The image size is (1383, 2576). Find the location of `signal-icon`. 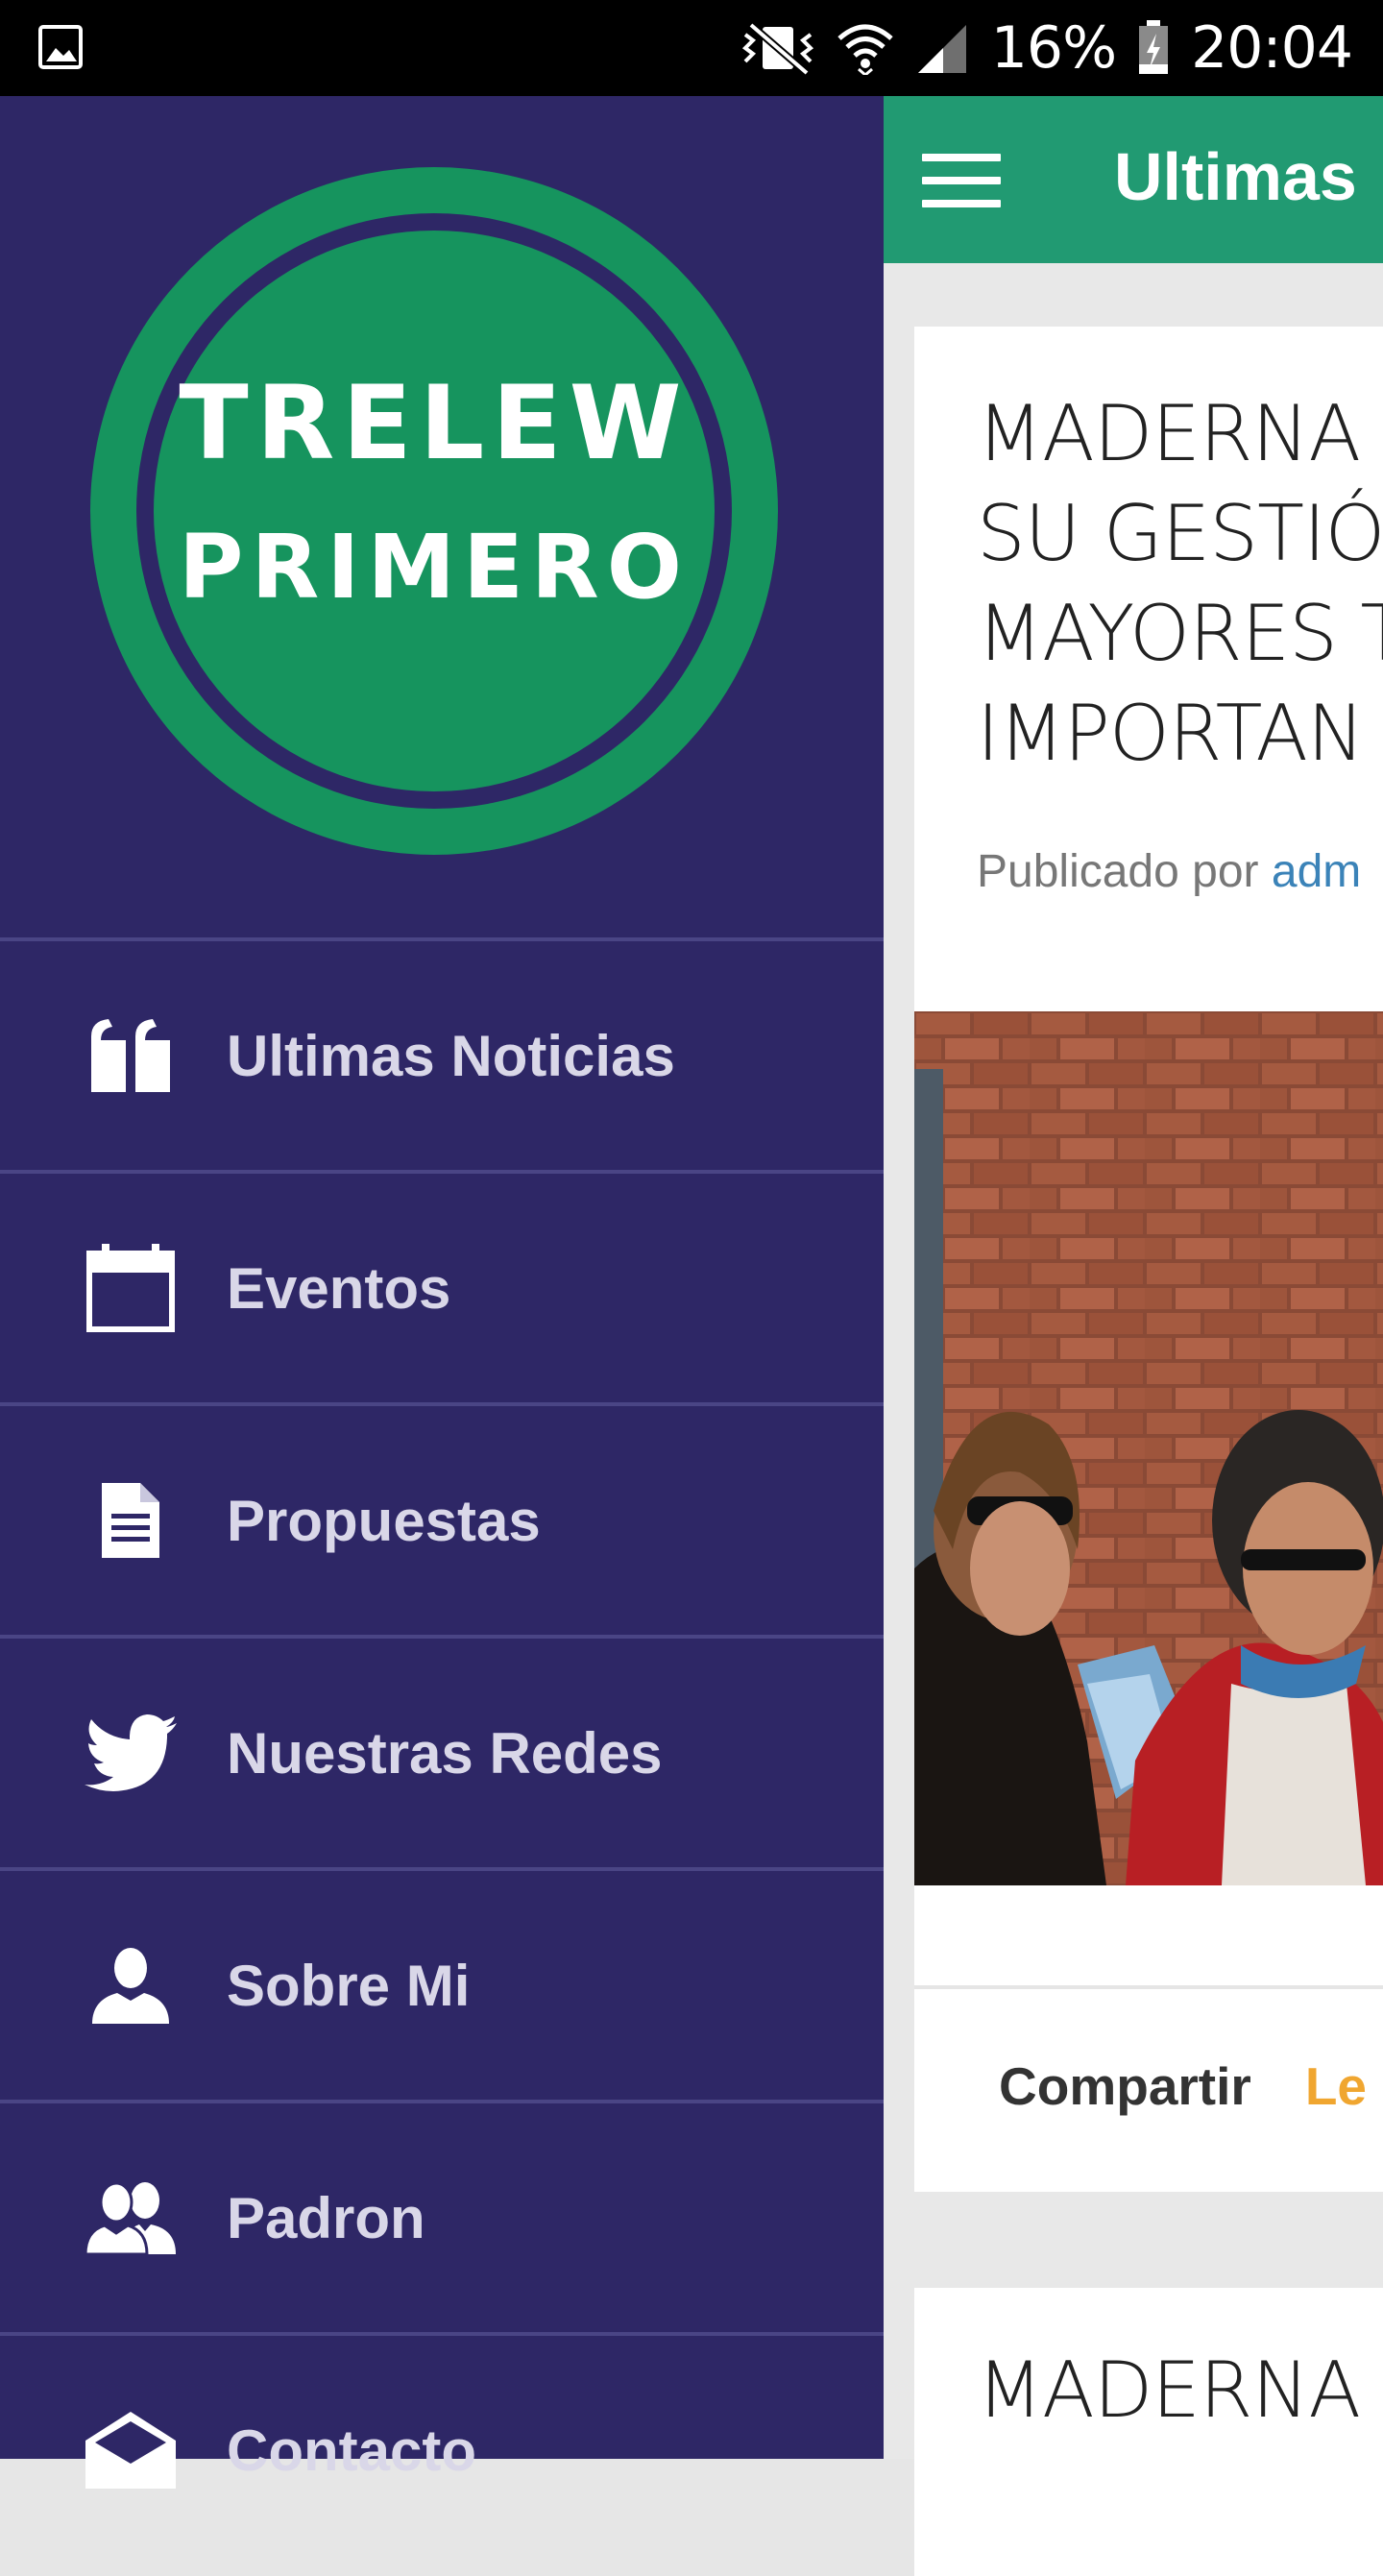

signal-icon is located at coordinates (941, 49).